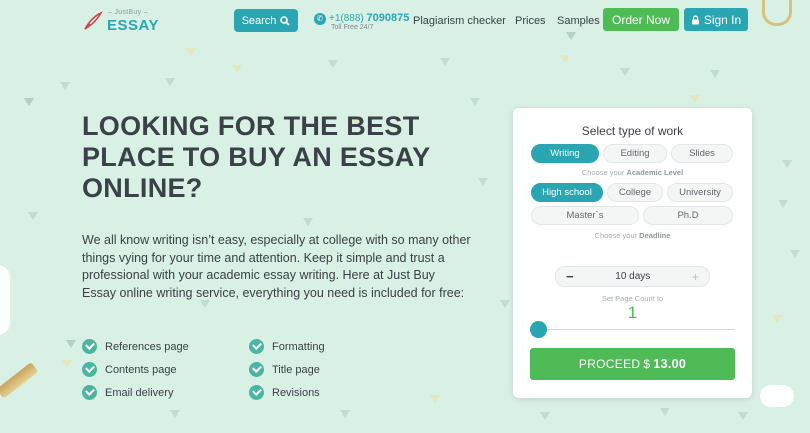 This screenshot has width=810, height=433. I want to click on sign-in-label: Sign In, so click(722, 19).